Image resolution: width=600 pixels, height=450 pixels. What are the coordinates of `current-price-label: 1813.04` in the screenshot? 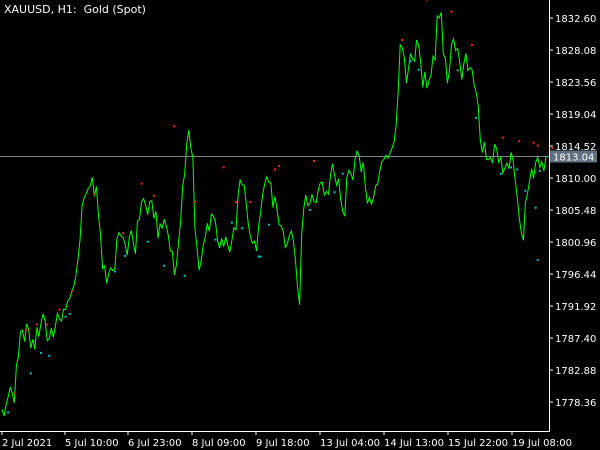 It's located at (573, 156).